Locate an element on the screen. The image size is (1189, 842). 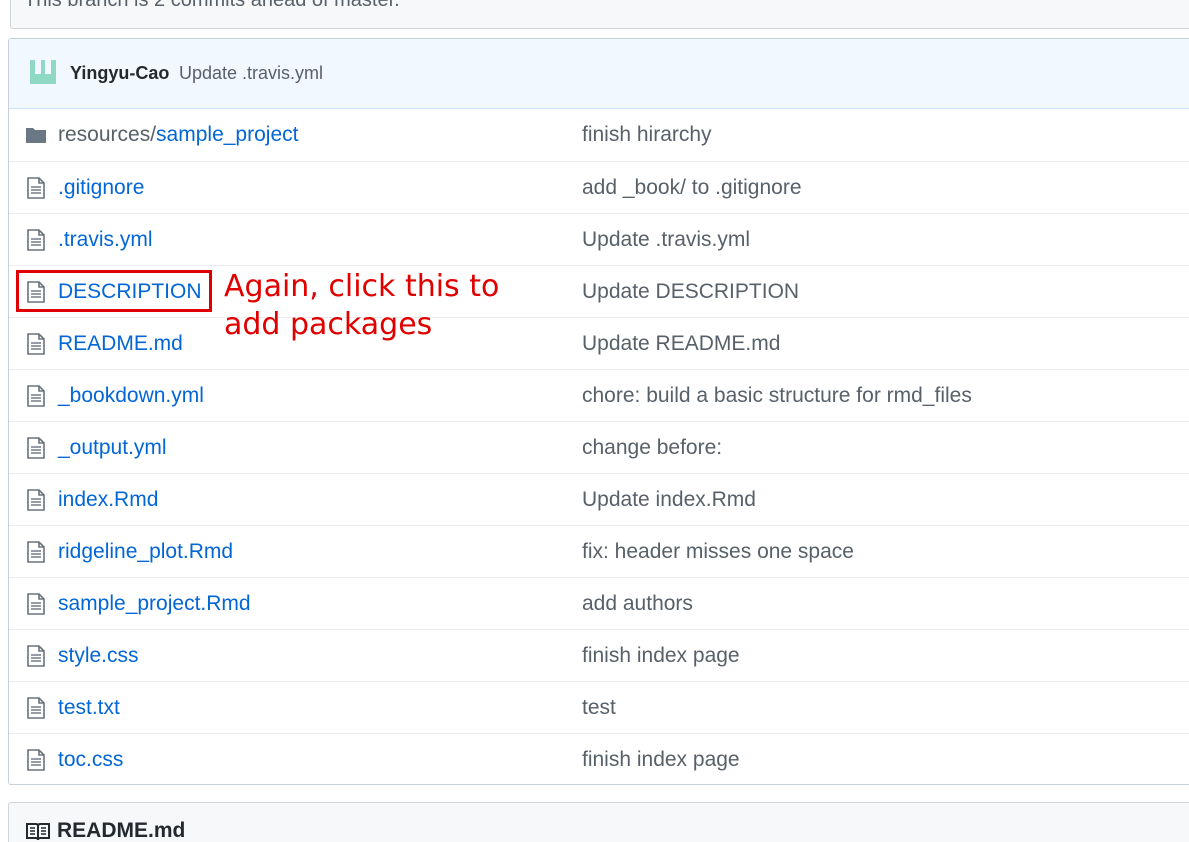
file-name-text: .travis.yml is located at coordinates (105, 239).